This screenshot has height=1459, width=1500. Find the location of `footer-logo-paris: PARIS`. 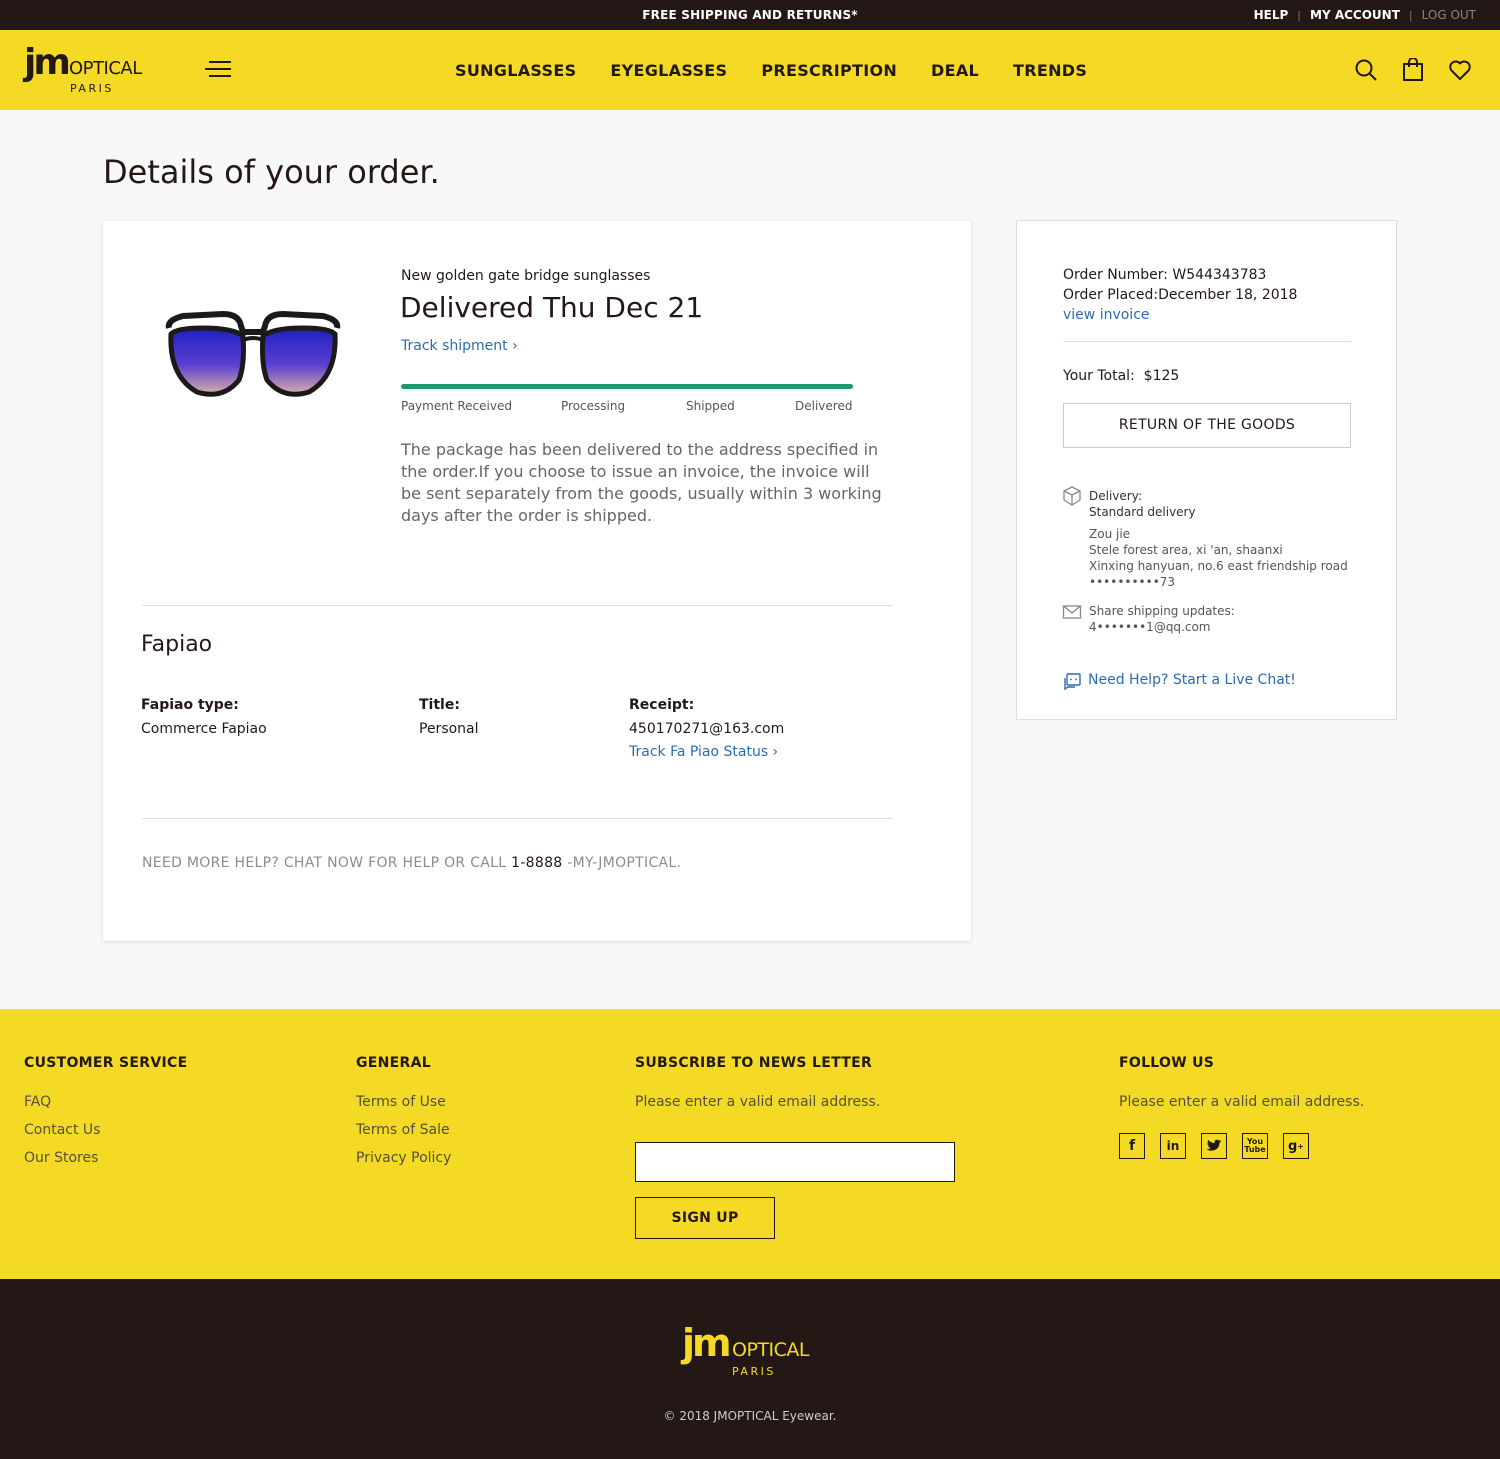

footer-logo-paris: PARIS is located at coordinates (754, 1371).